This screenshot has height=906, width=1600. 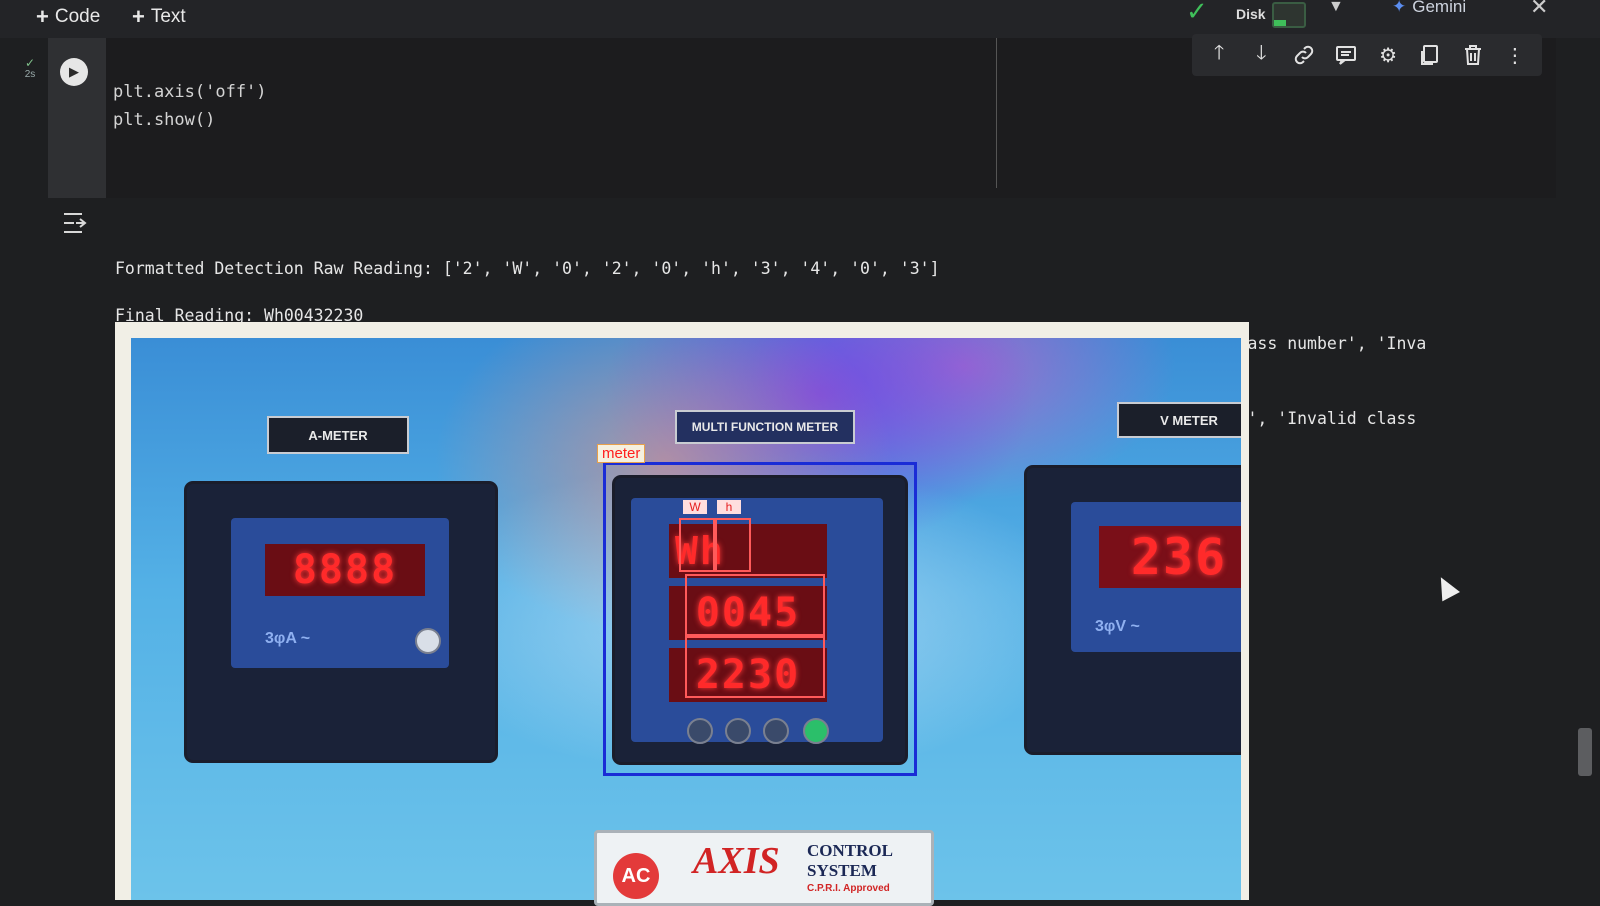 I want to click on link-icon, so click(x=1304, y=55).